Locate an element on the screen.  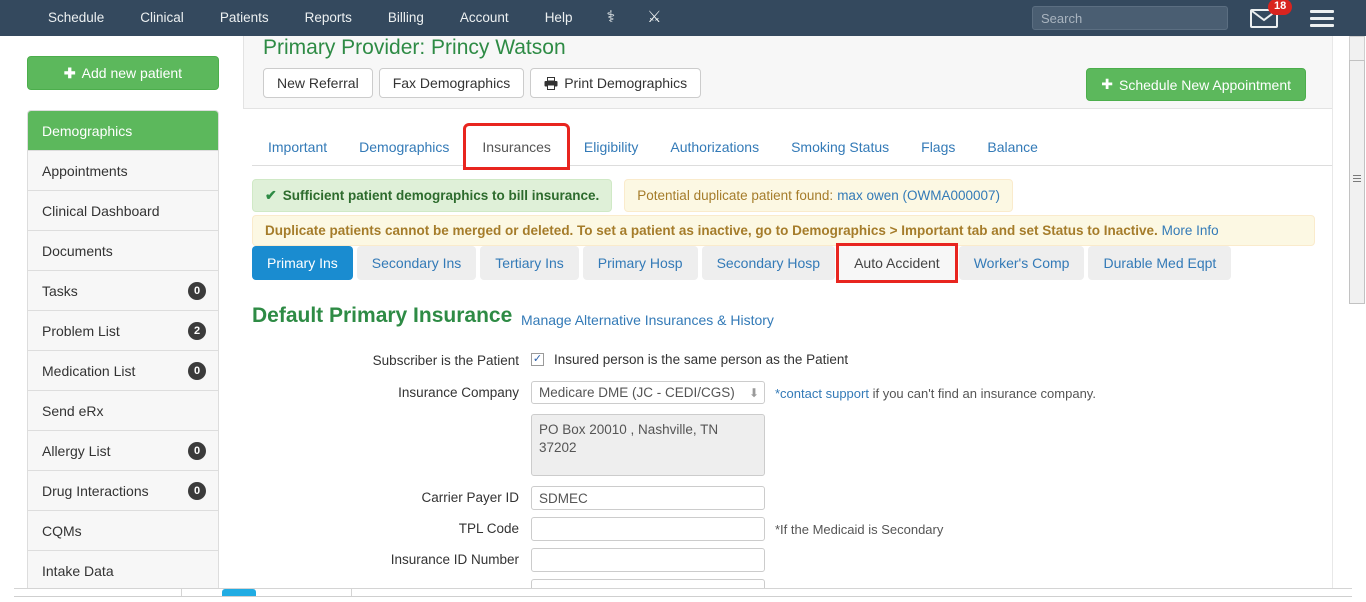
sidebar-item-tasks: Tasks 0 is located at coordinates (123, 291).